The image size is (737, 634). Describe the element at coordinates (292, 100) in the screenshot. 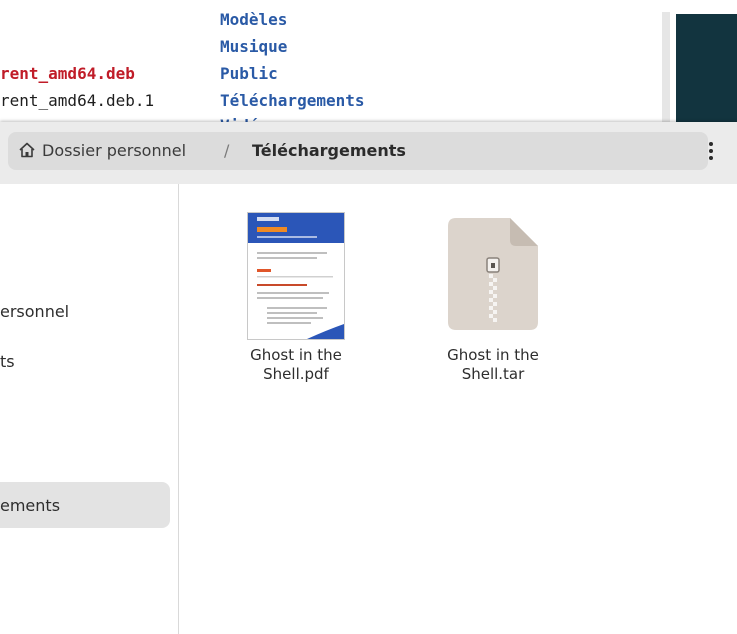

I see `terminal-dir-entry: Téléchargements` at that location.